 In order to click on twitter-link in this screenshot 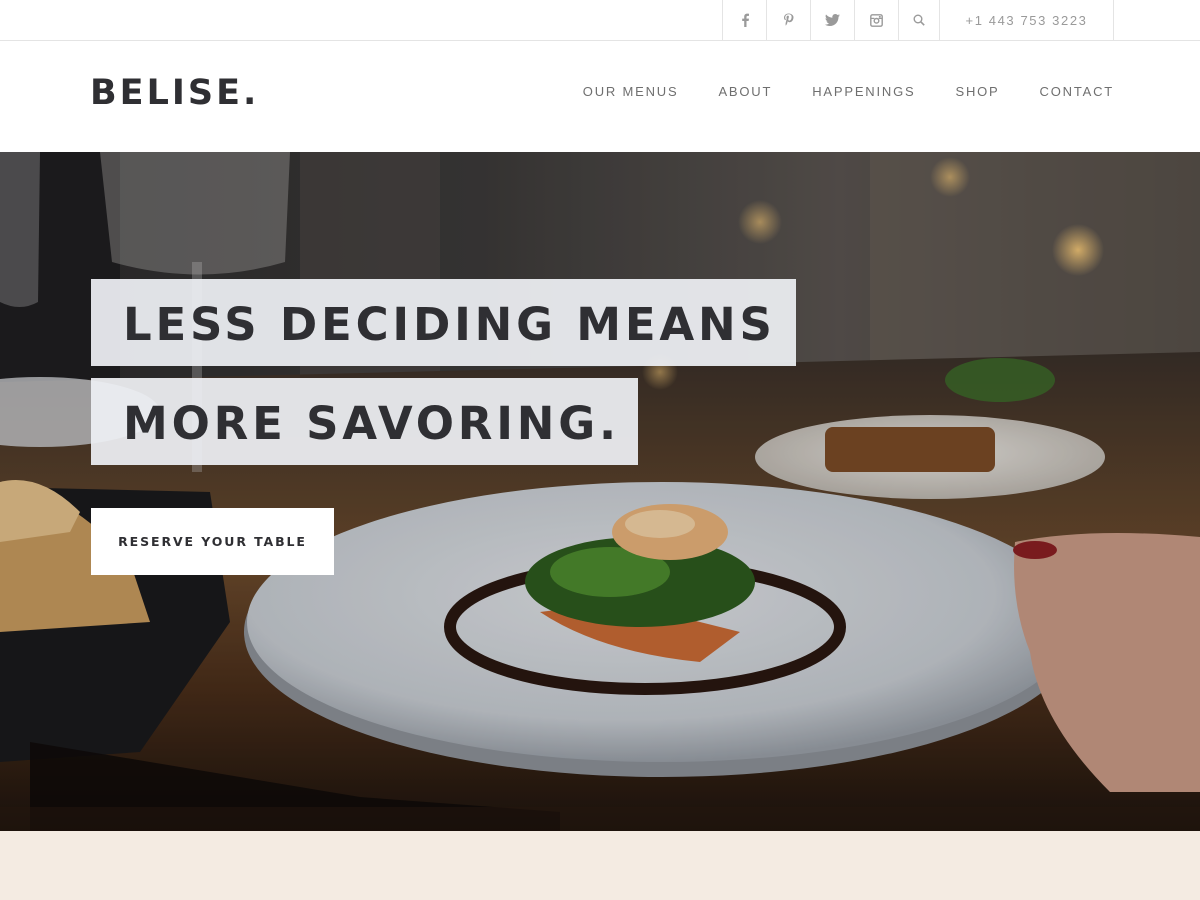, I will do `click(832, 20)`.